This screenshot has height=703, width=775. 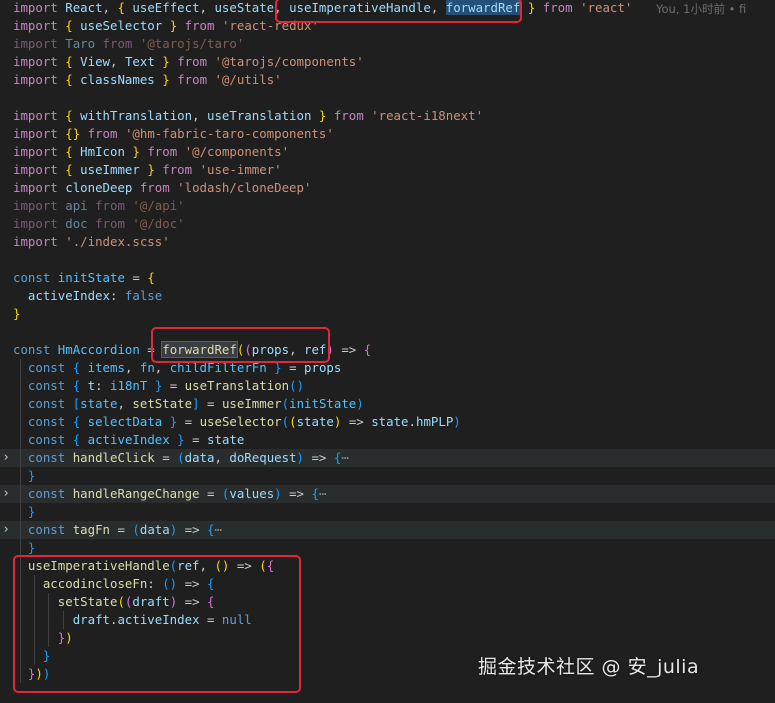 I want to click on code-line: import doc from '@/doc', so click(x=387, y=224).